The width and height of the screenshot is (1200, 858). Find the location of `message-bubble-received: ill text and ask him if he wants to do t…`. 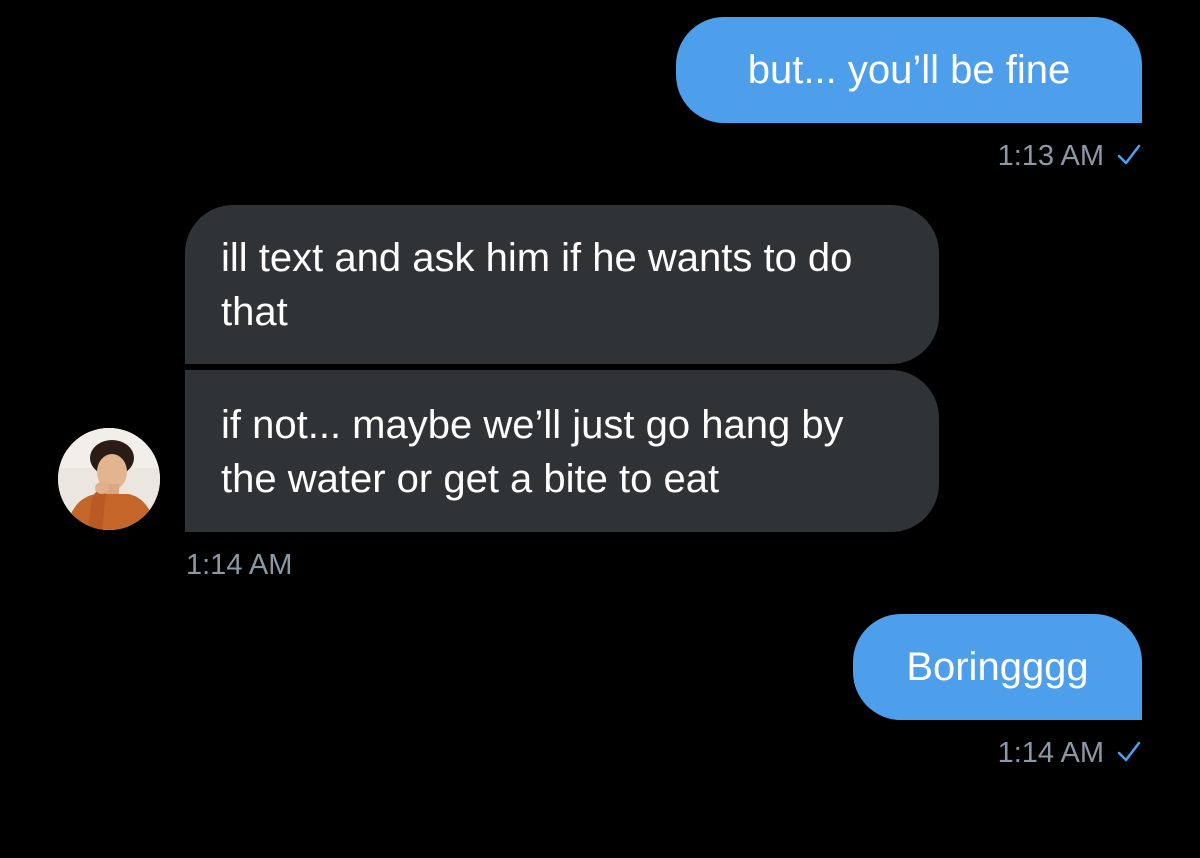

message-bubble-received: ill text and ask him if he wants to do t… is located at coordinates (562, 284).